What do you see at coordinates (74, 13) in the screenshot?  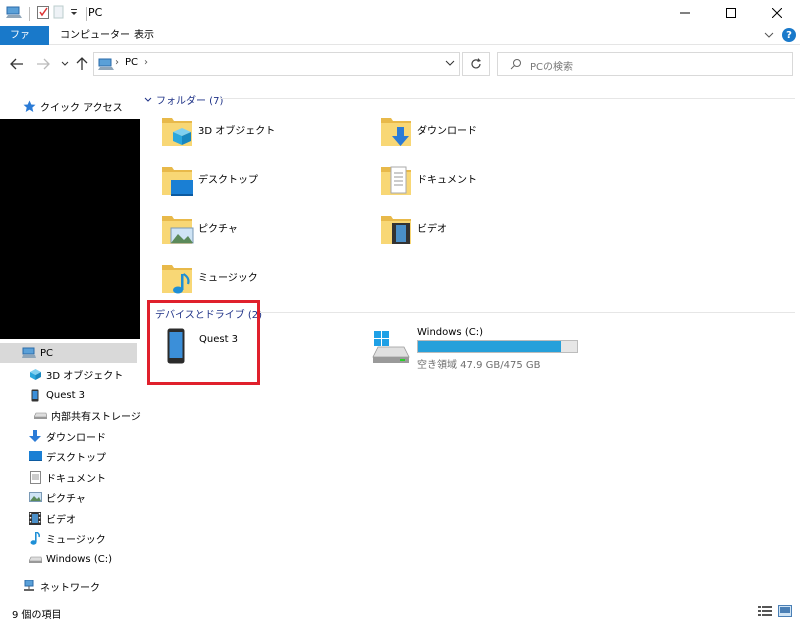 I see `customize-qat-icon` at bounding box center [74, 13].